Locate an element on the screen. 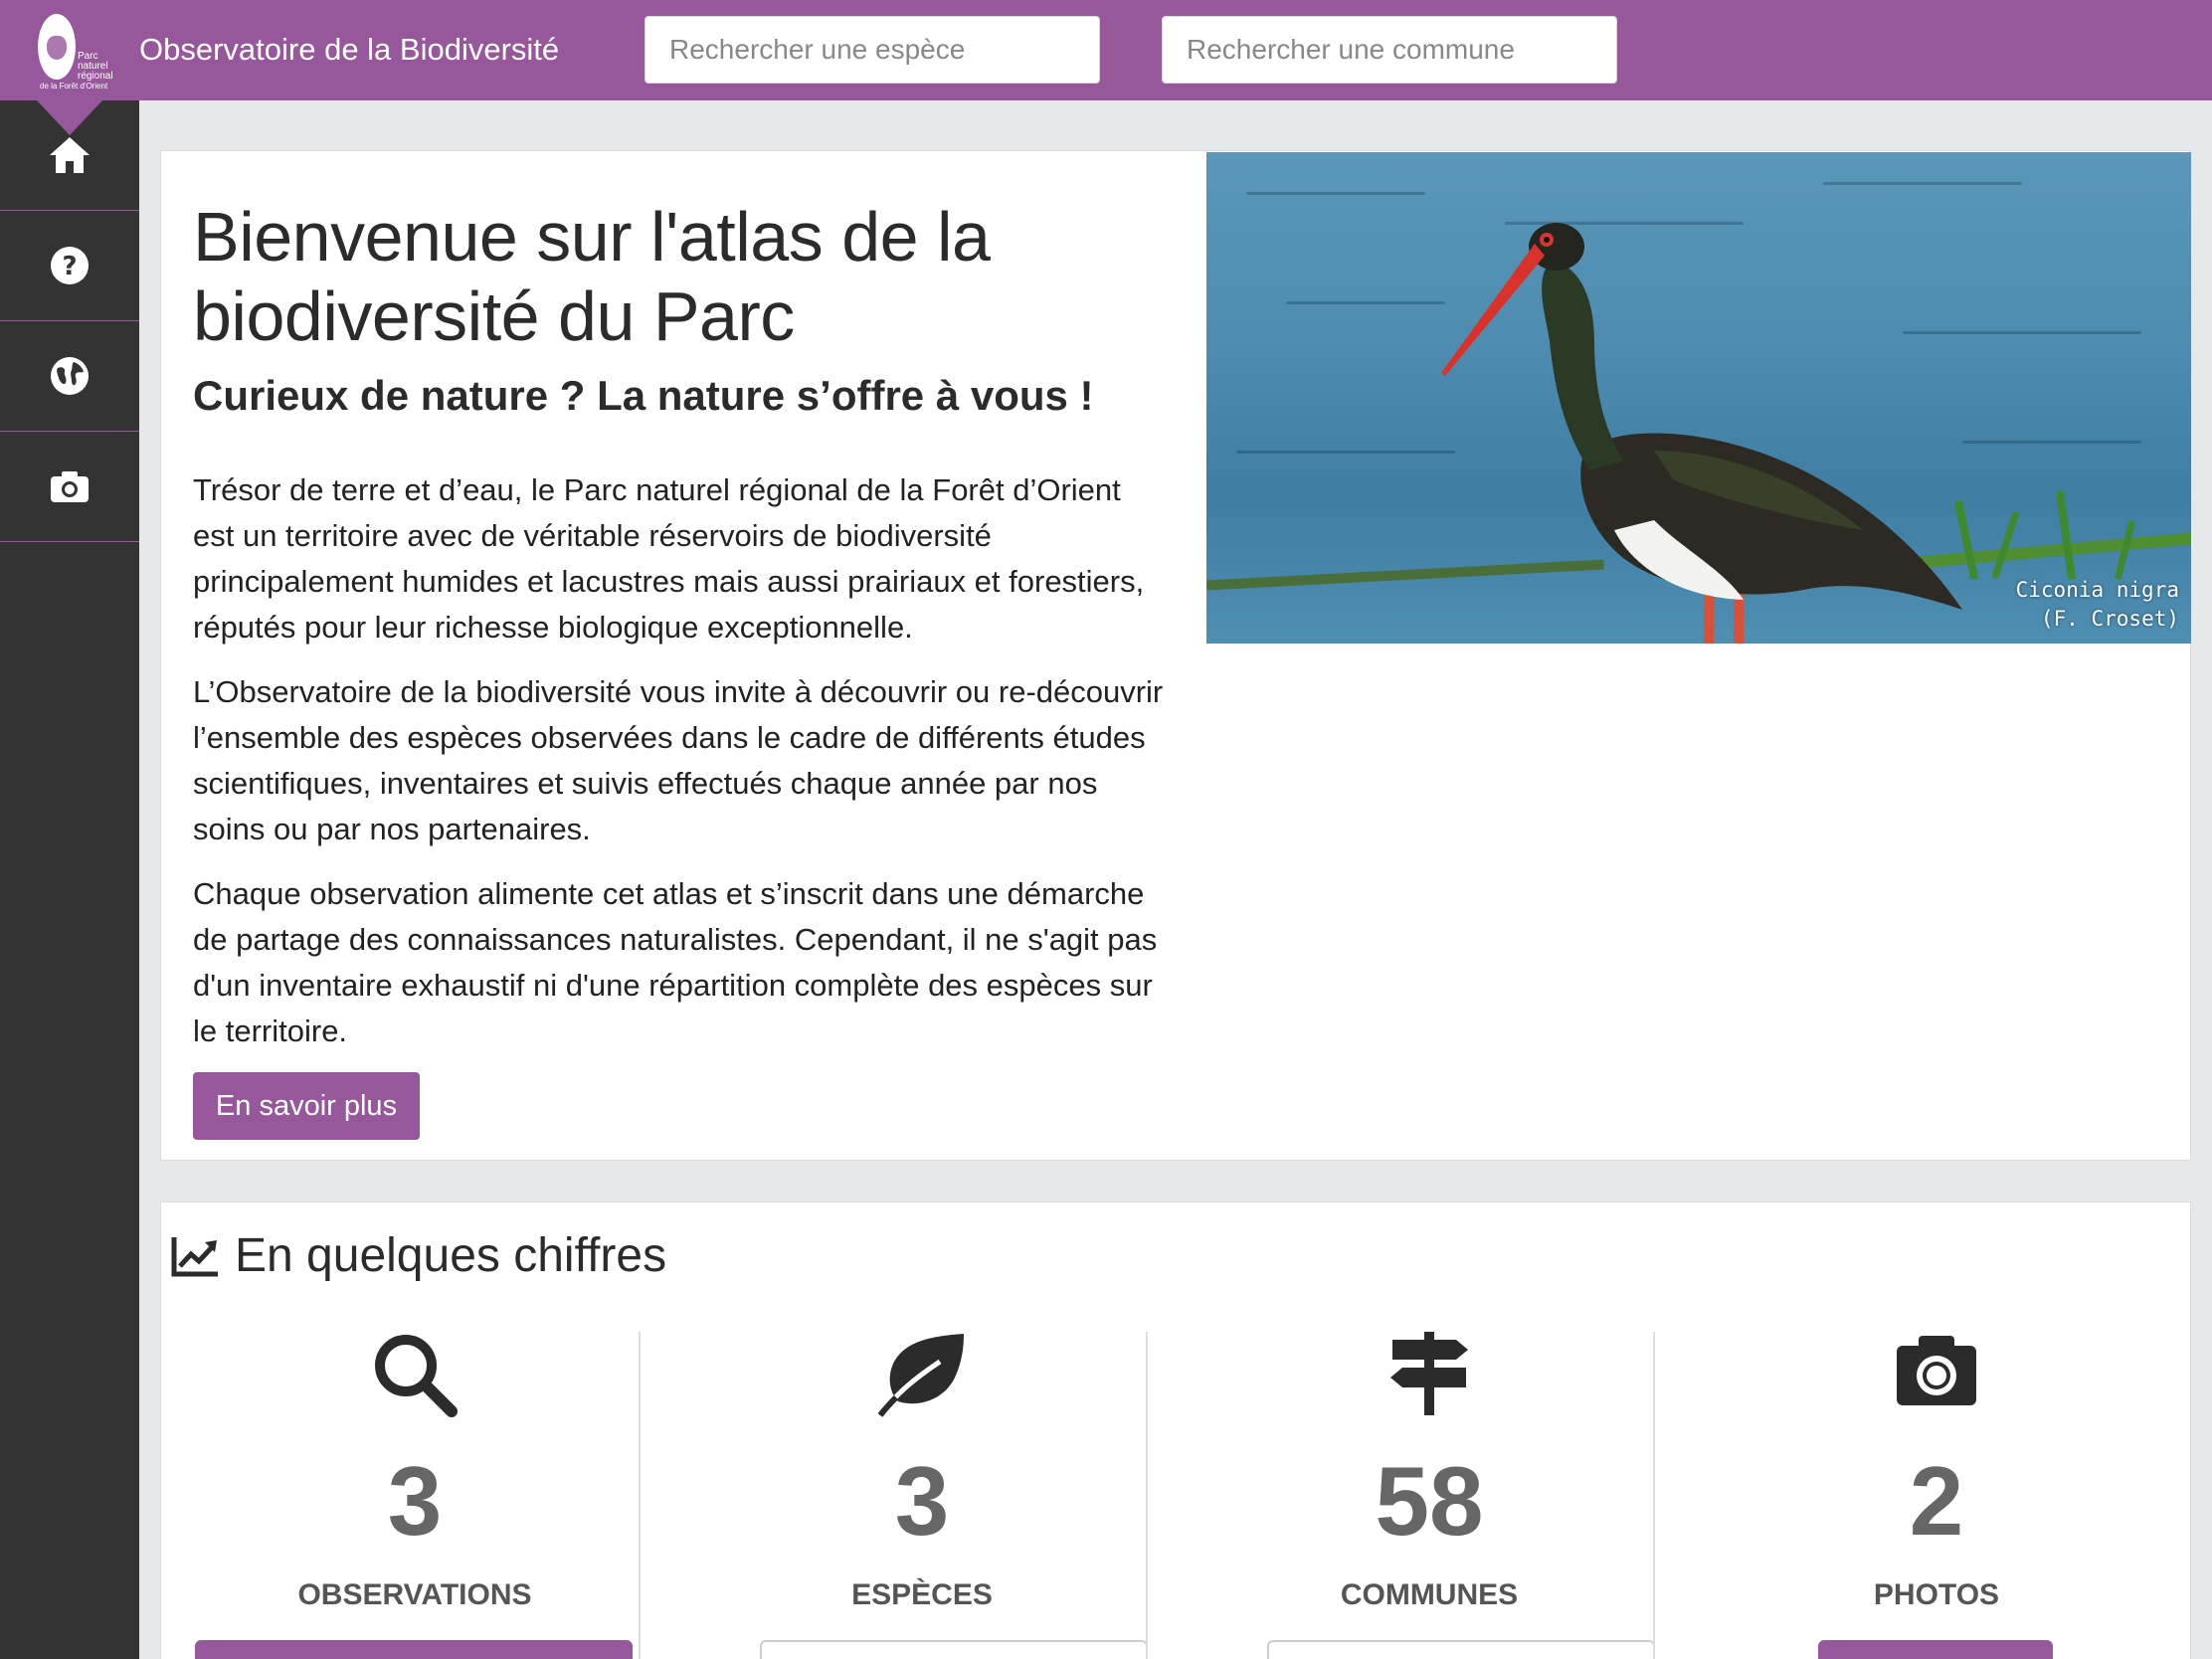 Image resolution: width=2212 pixels, height=1659 pixels. stat-communes: 58 COMMUNES is located at coordinates (1429, 1495).